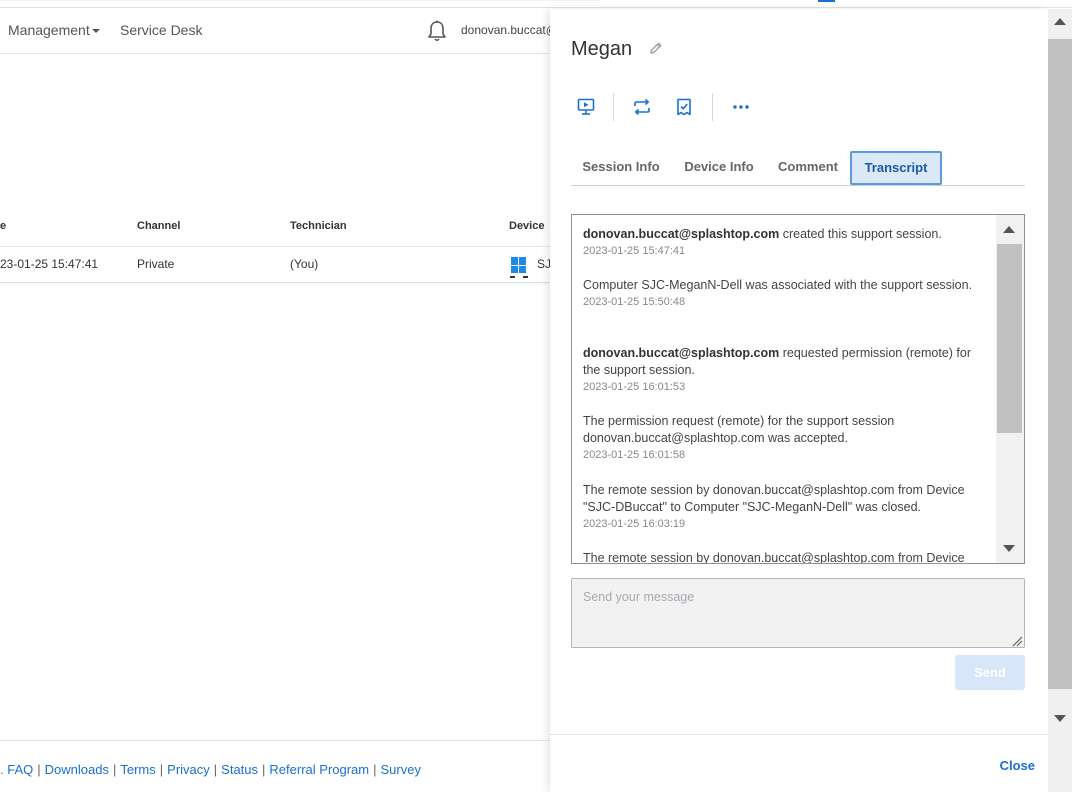 The height and width of the screenshot is (792, 1072). What do you see at coordinates (544, 264) in the screenshot?
I see `cell-device: SJ` at bounding box center [544, 264].